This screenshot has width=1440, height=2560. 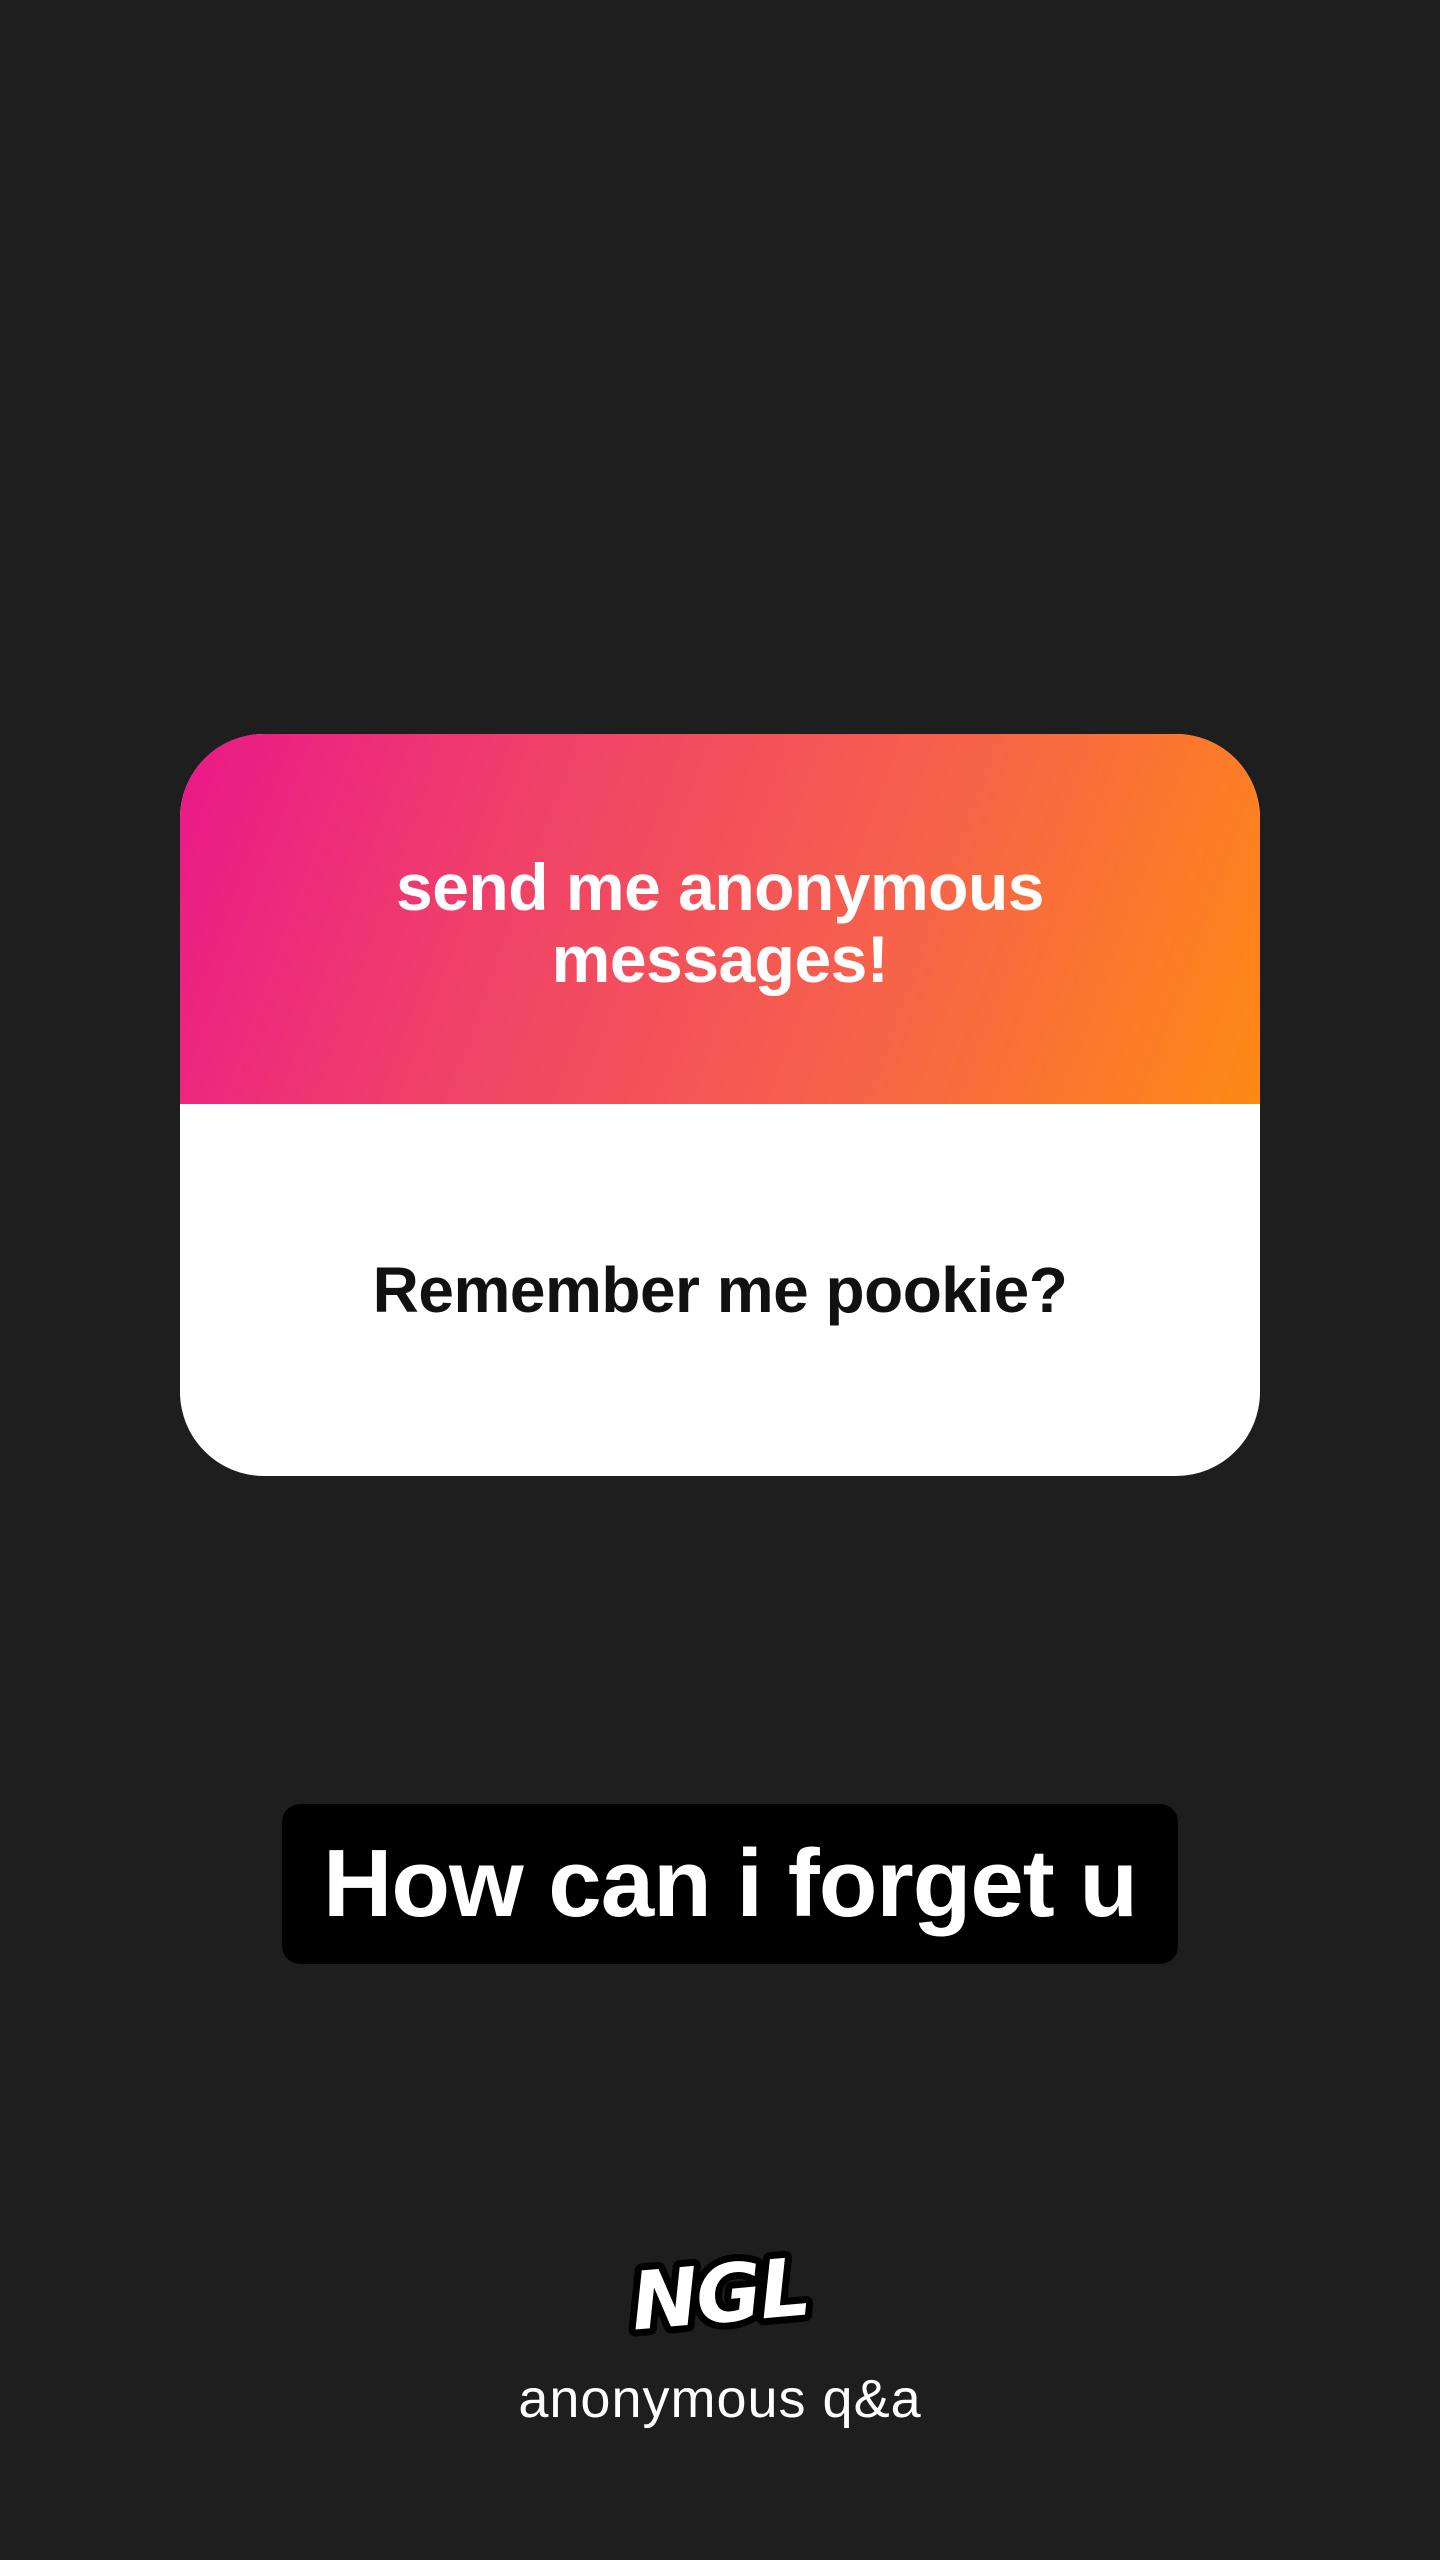 What do you see at coordinates (720, 2399) in the screenshot?
I see `brand-subtitle: anonymous q&a` at bounding box center [720, 2399].